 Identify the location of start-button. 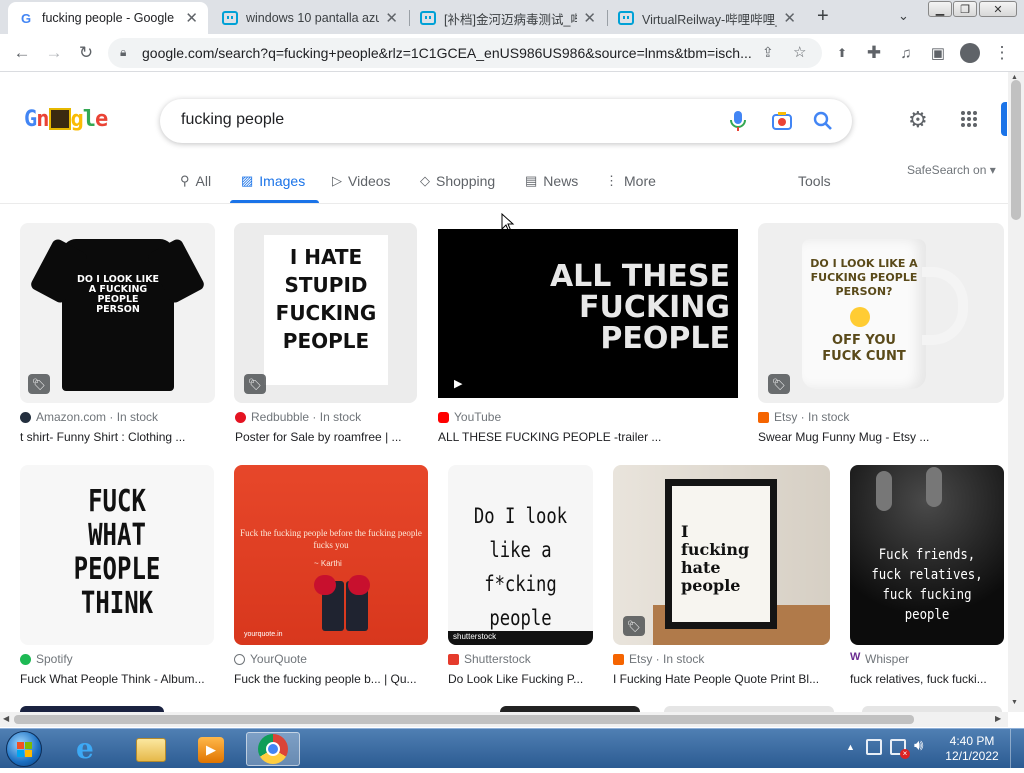
(24, 749).